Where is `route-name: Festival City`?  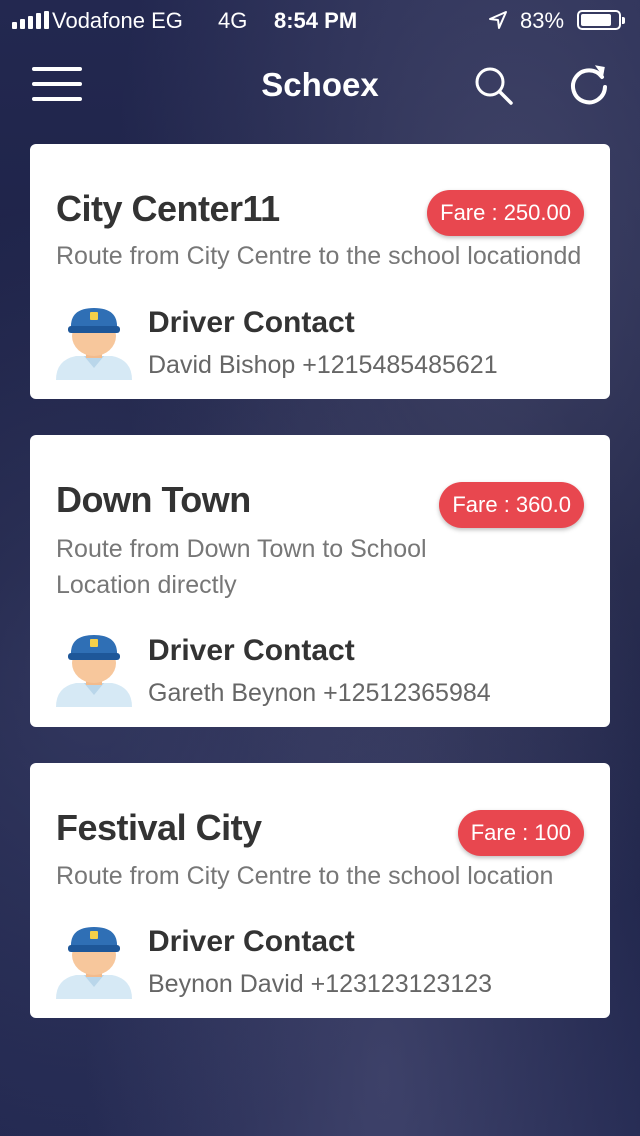
route-name: Festival City is located at coordinates (159, 827).